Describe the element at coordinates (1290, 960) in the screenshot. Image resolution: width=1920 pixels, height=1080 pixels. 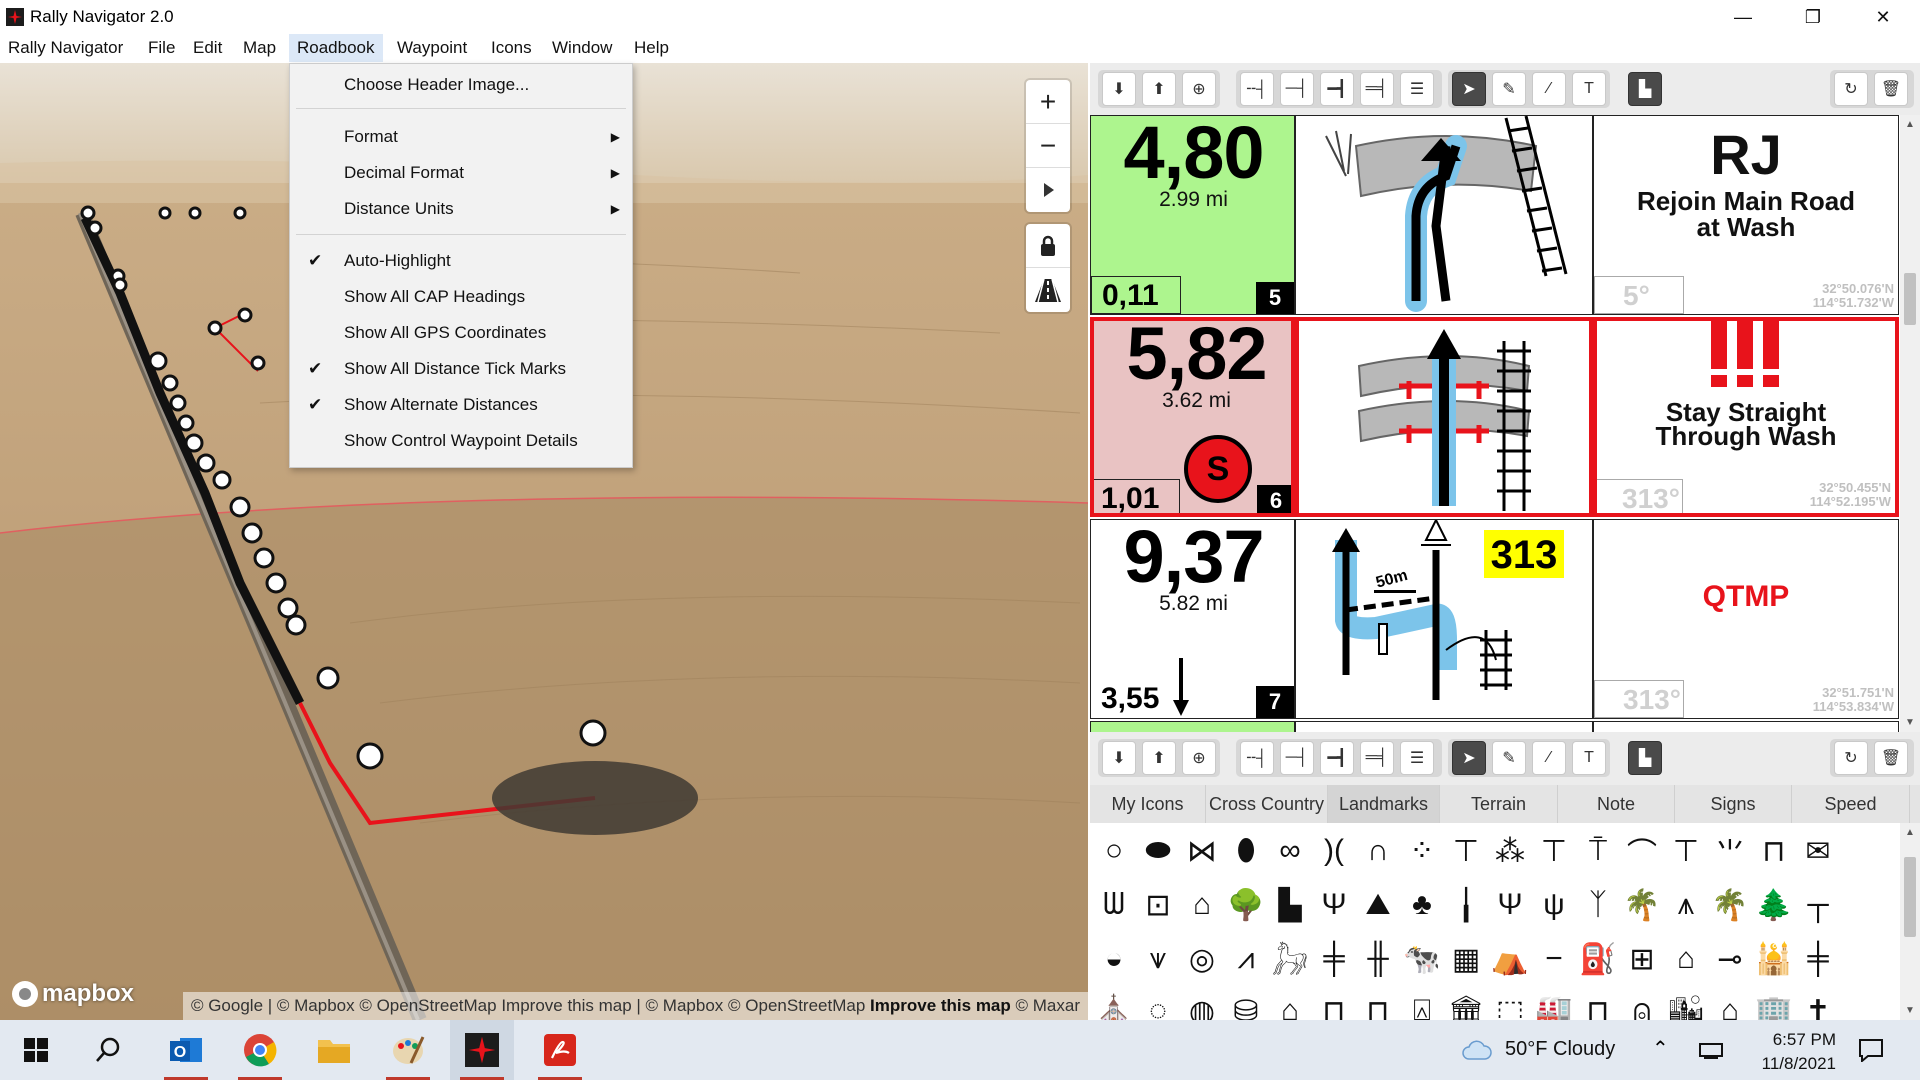
I see `camel-icon: 𓃗` at that location.